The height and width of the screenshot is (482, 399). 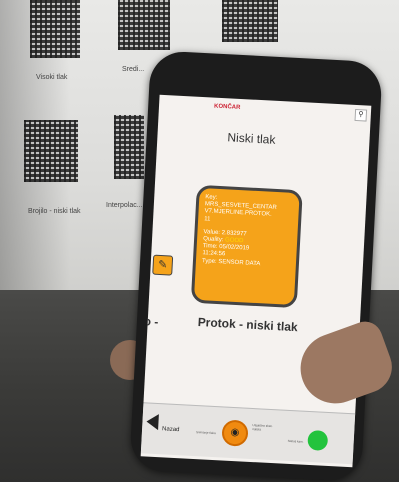 I want to click on pin-icon: ⚲, so click(x=361, y=115).